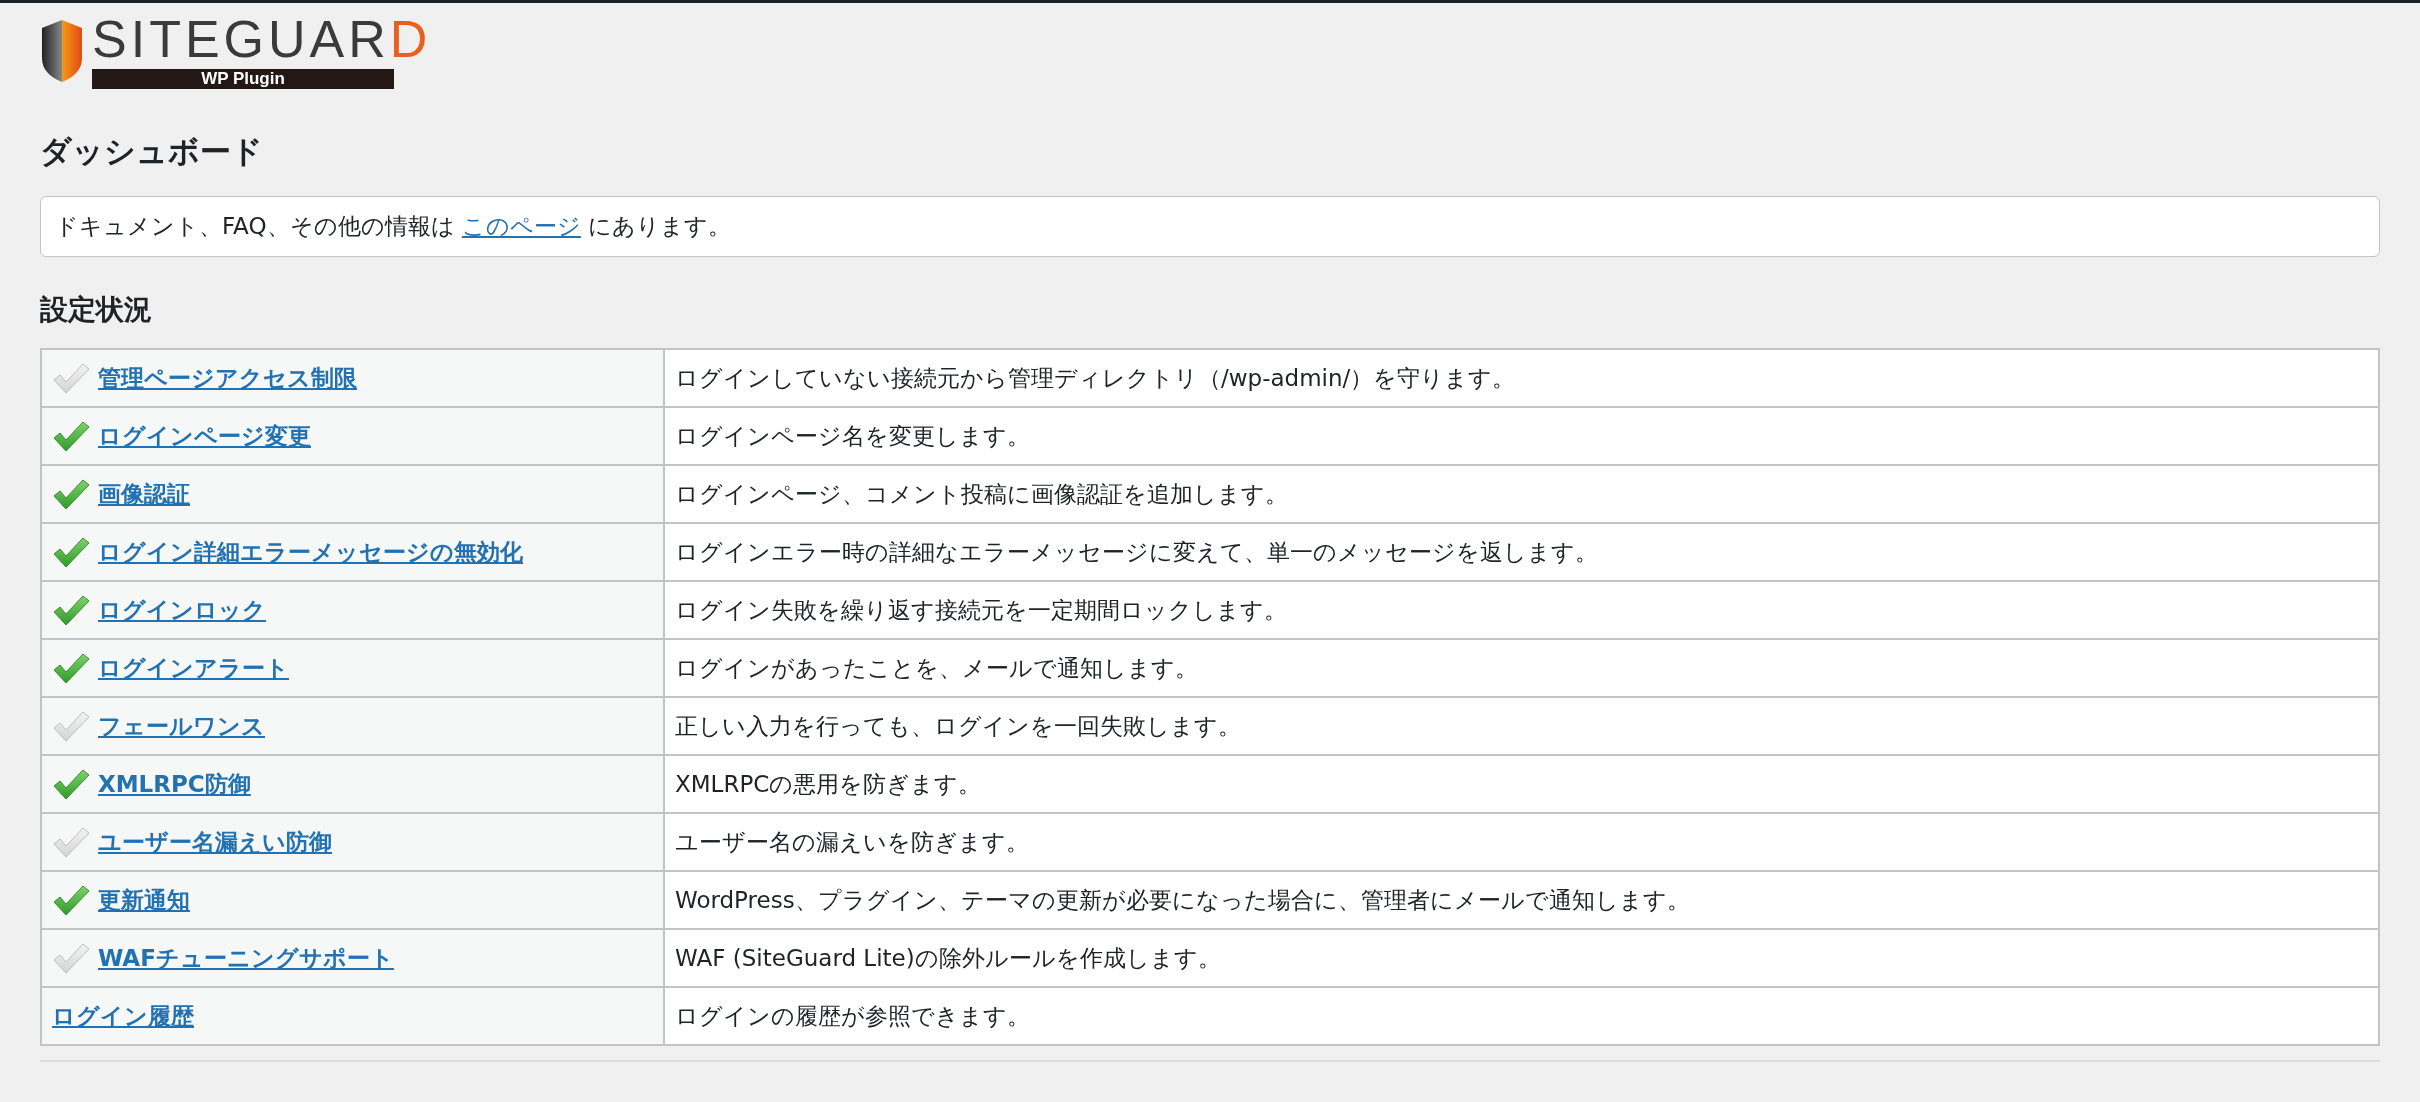 The height and width of the screenshot is (1102, 2420). What do you see at coordinates (1521, 784) in the screenshot?
I see `feature-description: XMLRPCの悪用を防ぎます。` at bounding box center [1521, 784].